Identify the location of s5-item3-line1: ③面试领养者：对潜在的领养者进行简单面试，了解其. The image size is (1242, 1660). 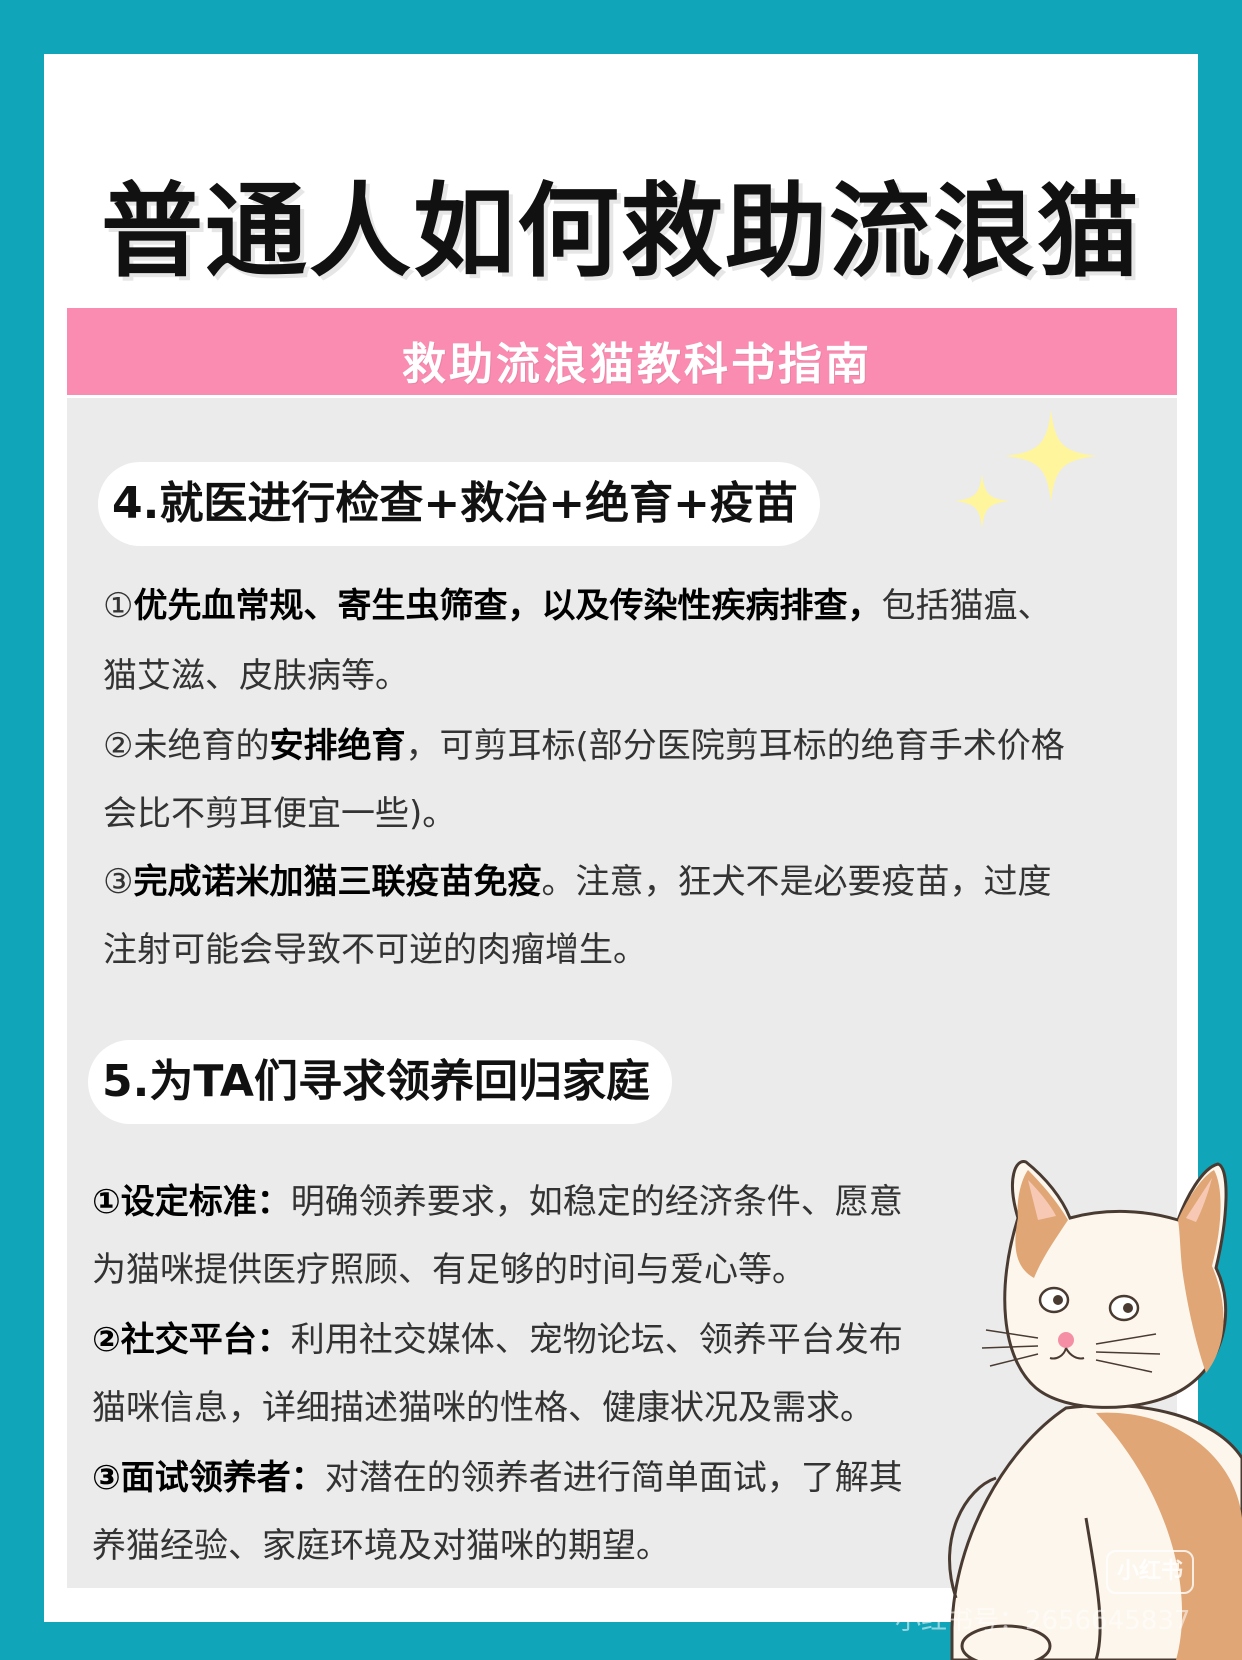
(497, 1478).